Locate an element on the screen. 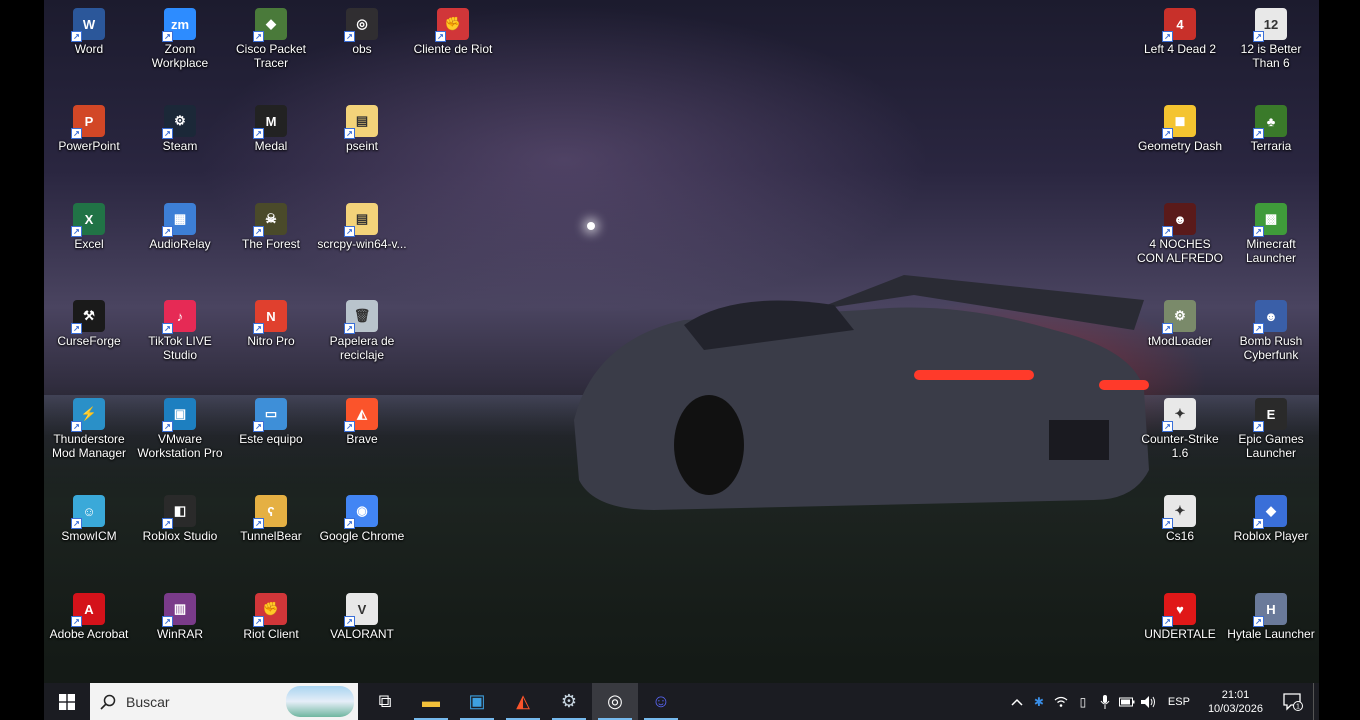 This screenshot has width=1360, height=720. bluetooth-icon: ✱ is located at coordinates (1039, 701).